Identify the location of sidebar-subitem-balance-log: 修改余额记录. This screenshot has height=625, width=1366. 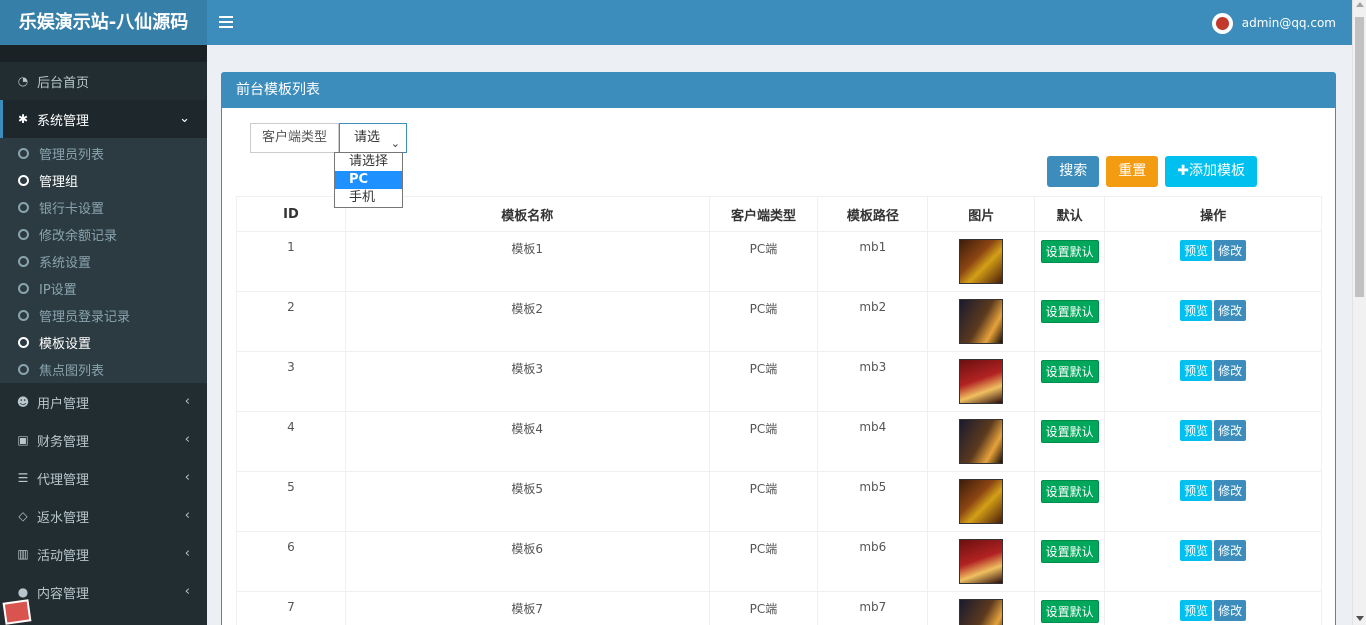
(103, 234).